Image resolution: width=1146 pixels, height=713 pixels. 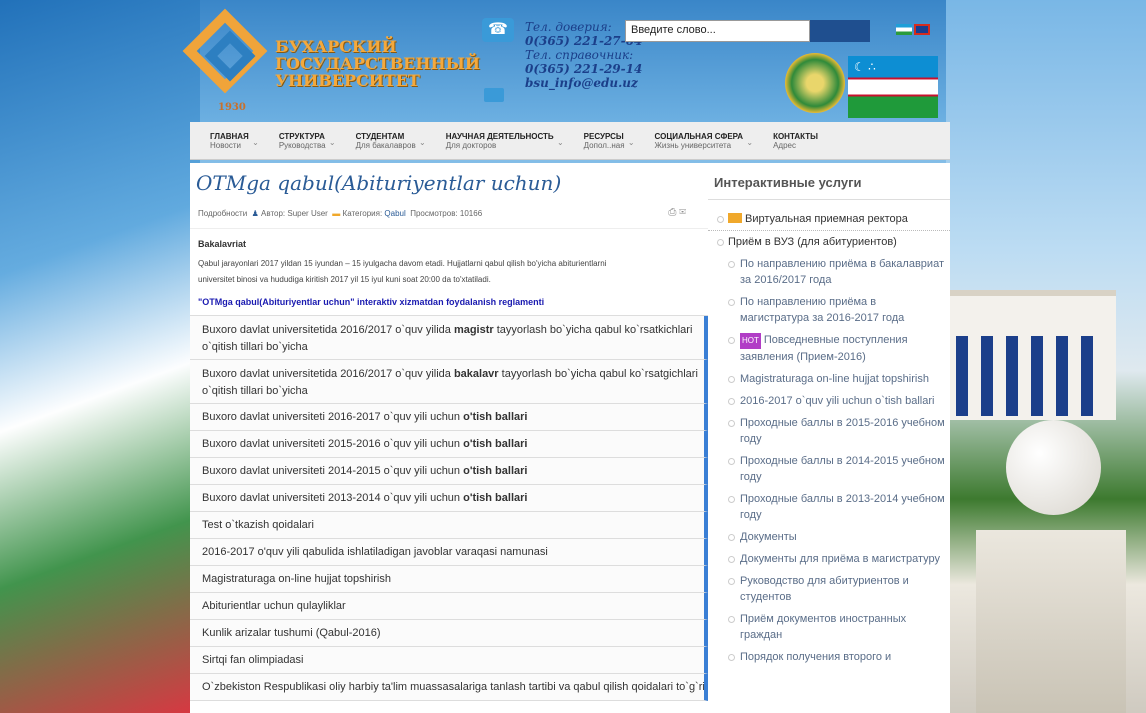 What do you see at coordinates (449, 633) in the screenshot?
I see `list-item: Kunlik arizalar tushumi (Qabul-2016)` at bounding box center [449, 633].